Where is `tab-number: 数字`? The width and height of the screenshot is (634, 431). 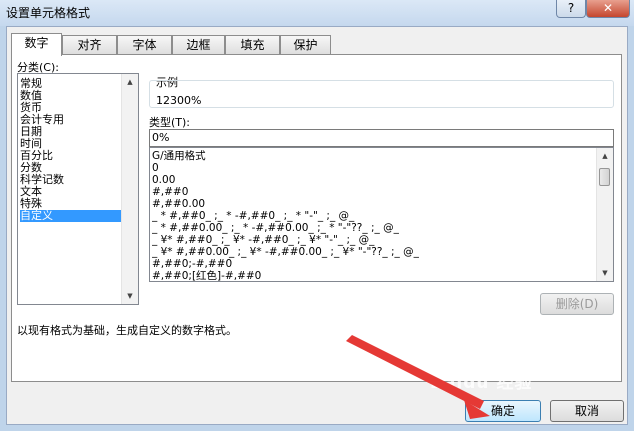 tab-number: 数字 is located at coordinates (36, 44).